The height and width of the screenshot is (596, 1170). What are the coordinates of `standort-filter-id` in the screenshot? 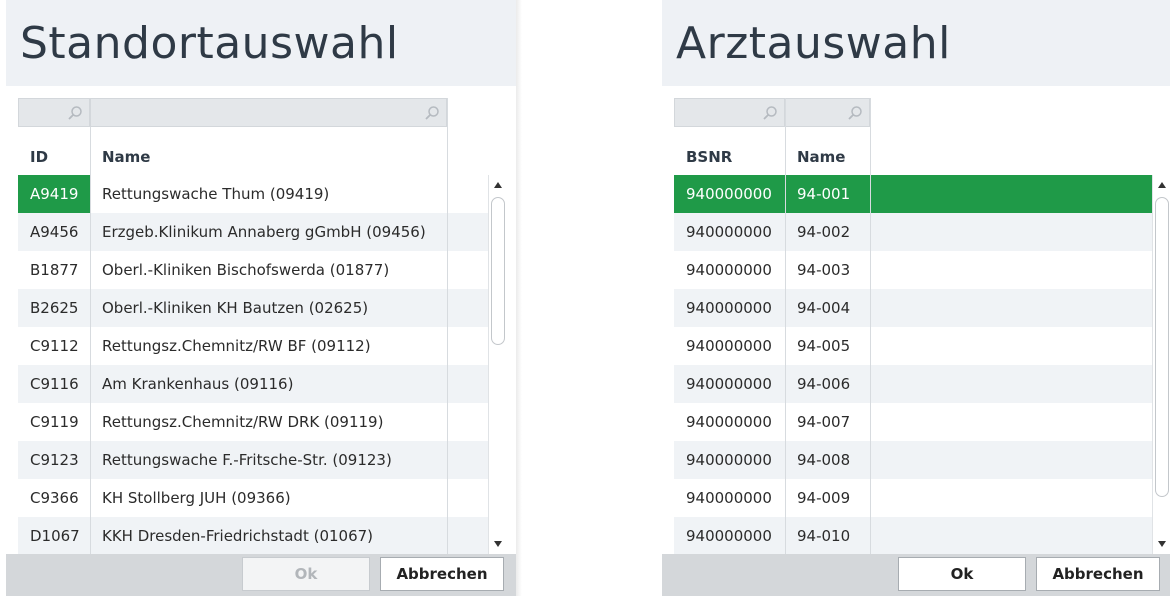 It's located at (54, 112).